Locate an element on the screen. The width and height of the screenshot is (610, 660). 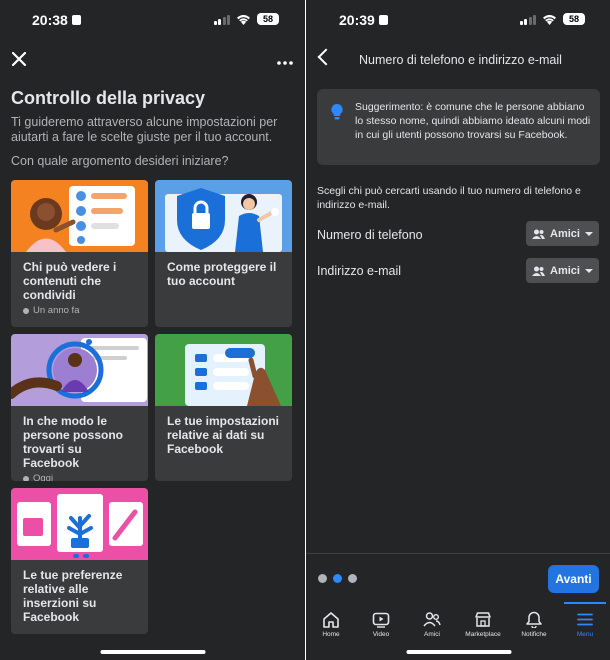
marketplace-icon is located at coordinates (483, 619).